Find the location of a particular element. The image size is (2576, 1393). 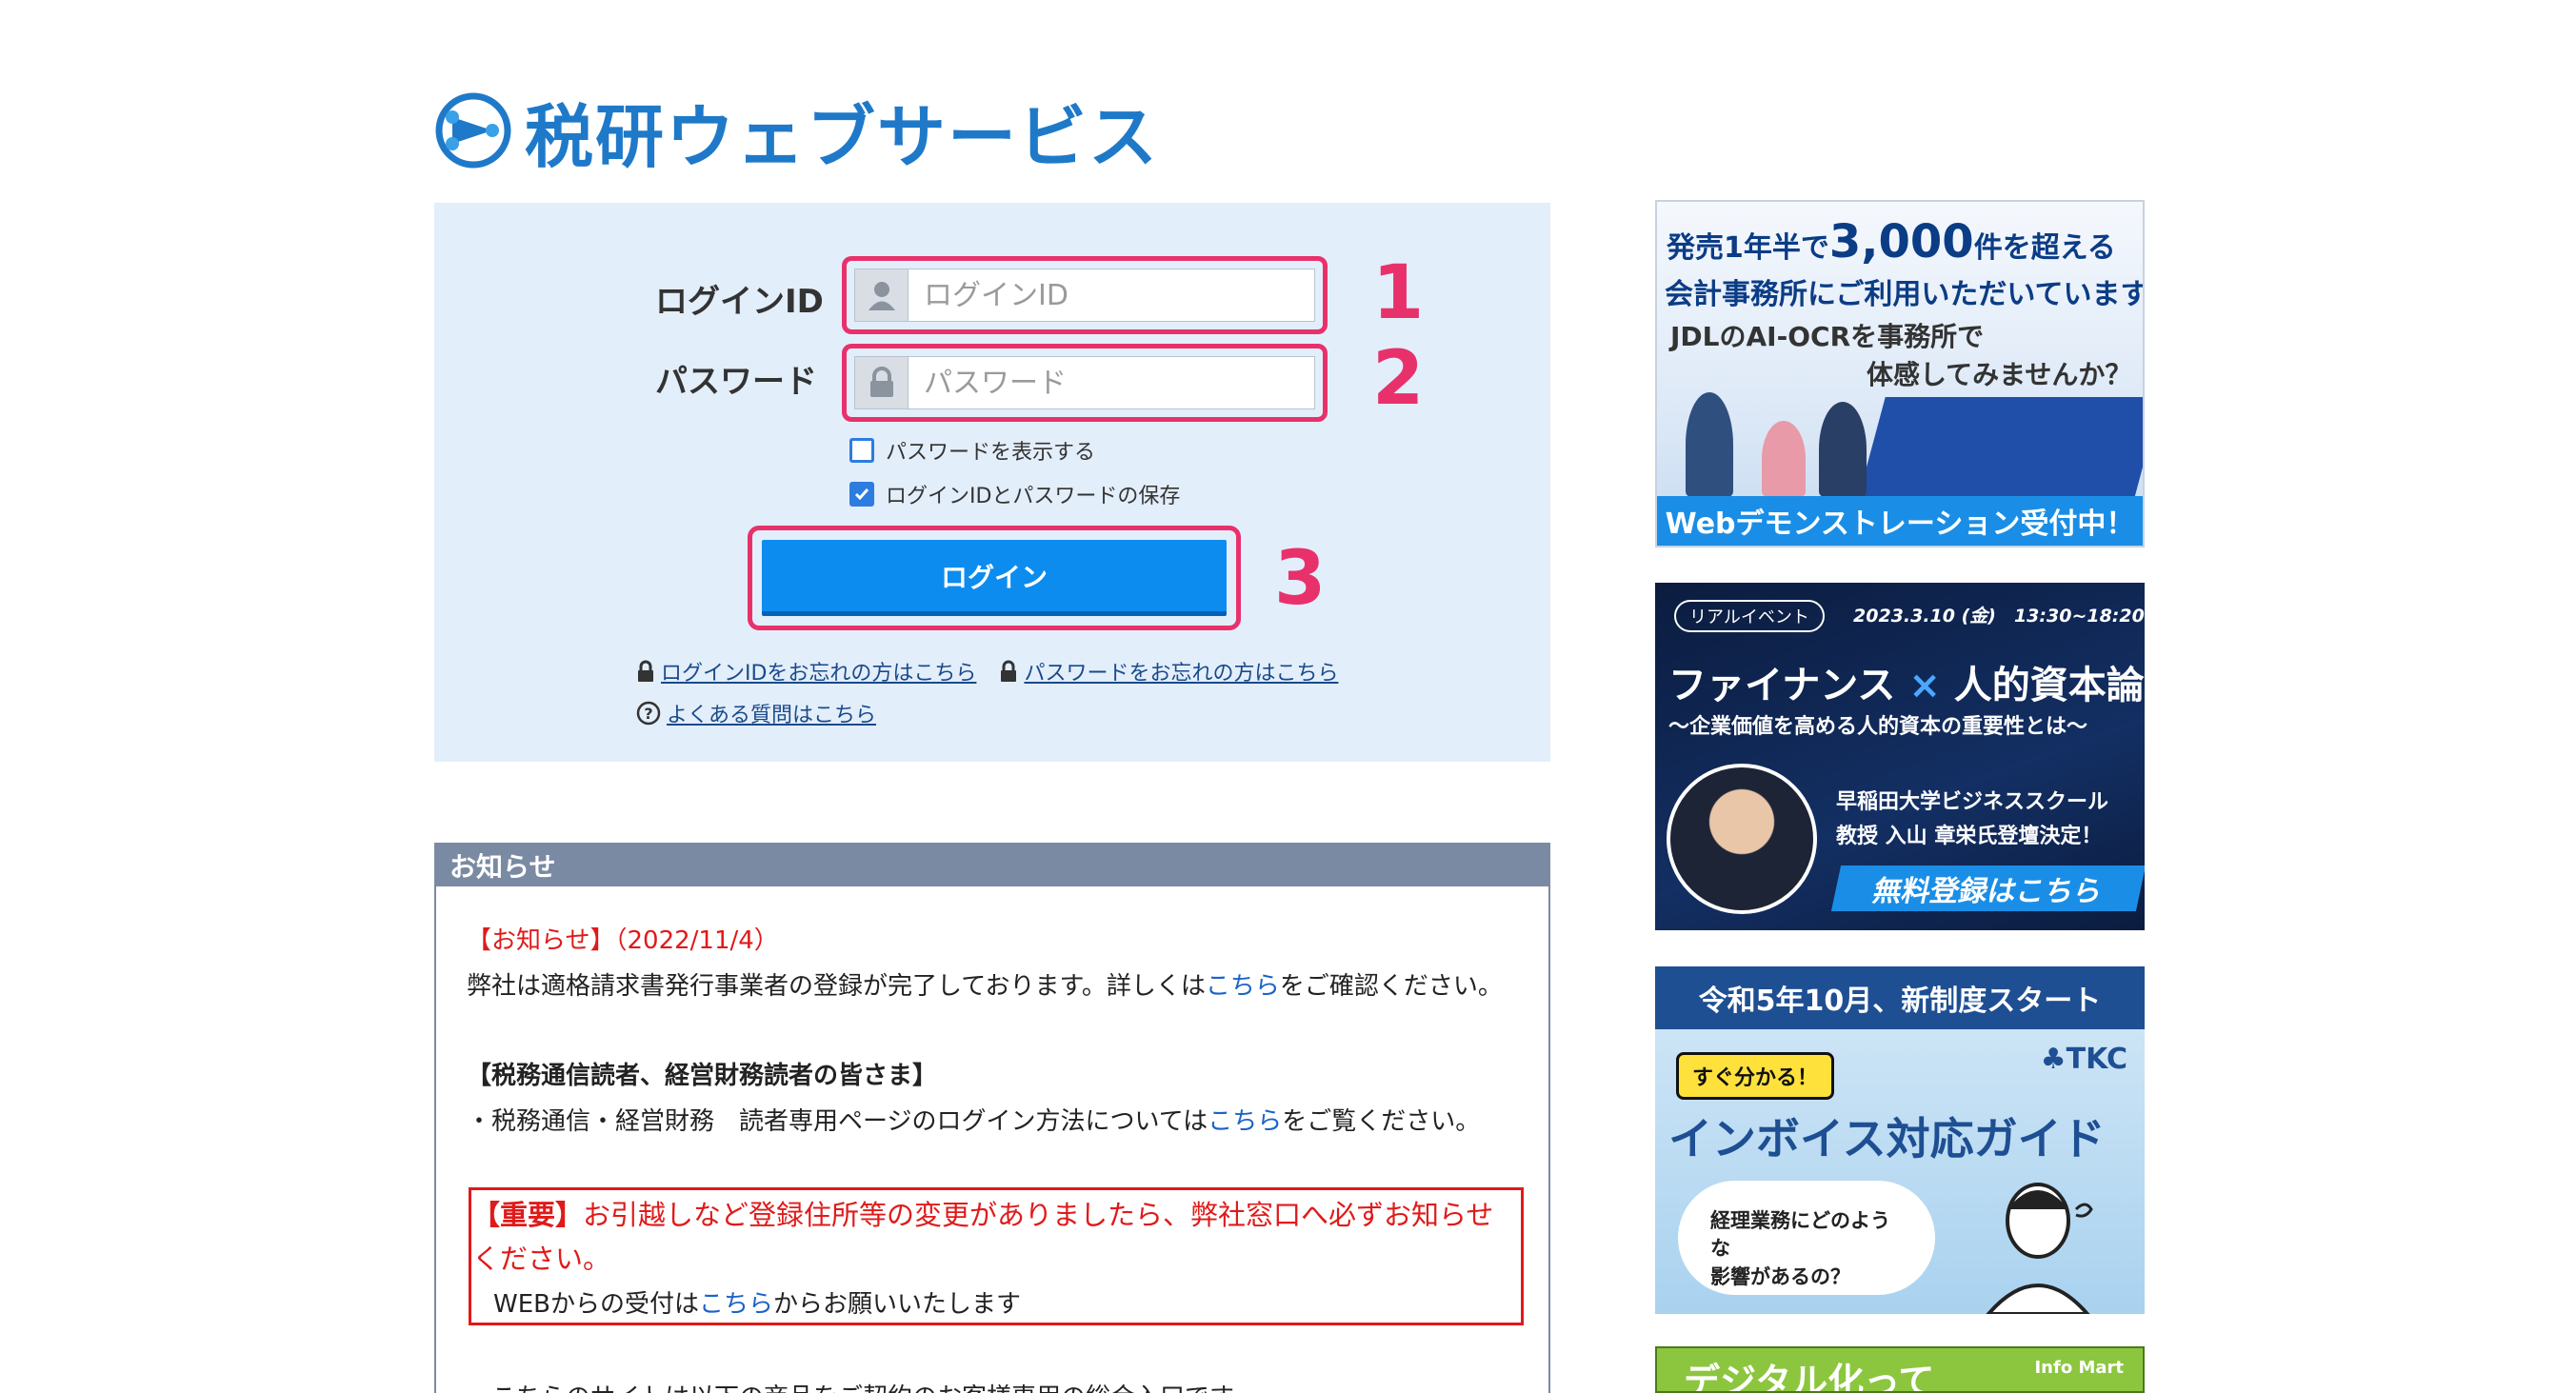

login-button-highlight: ログイン is located at coordinates (995, 578).